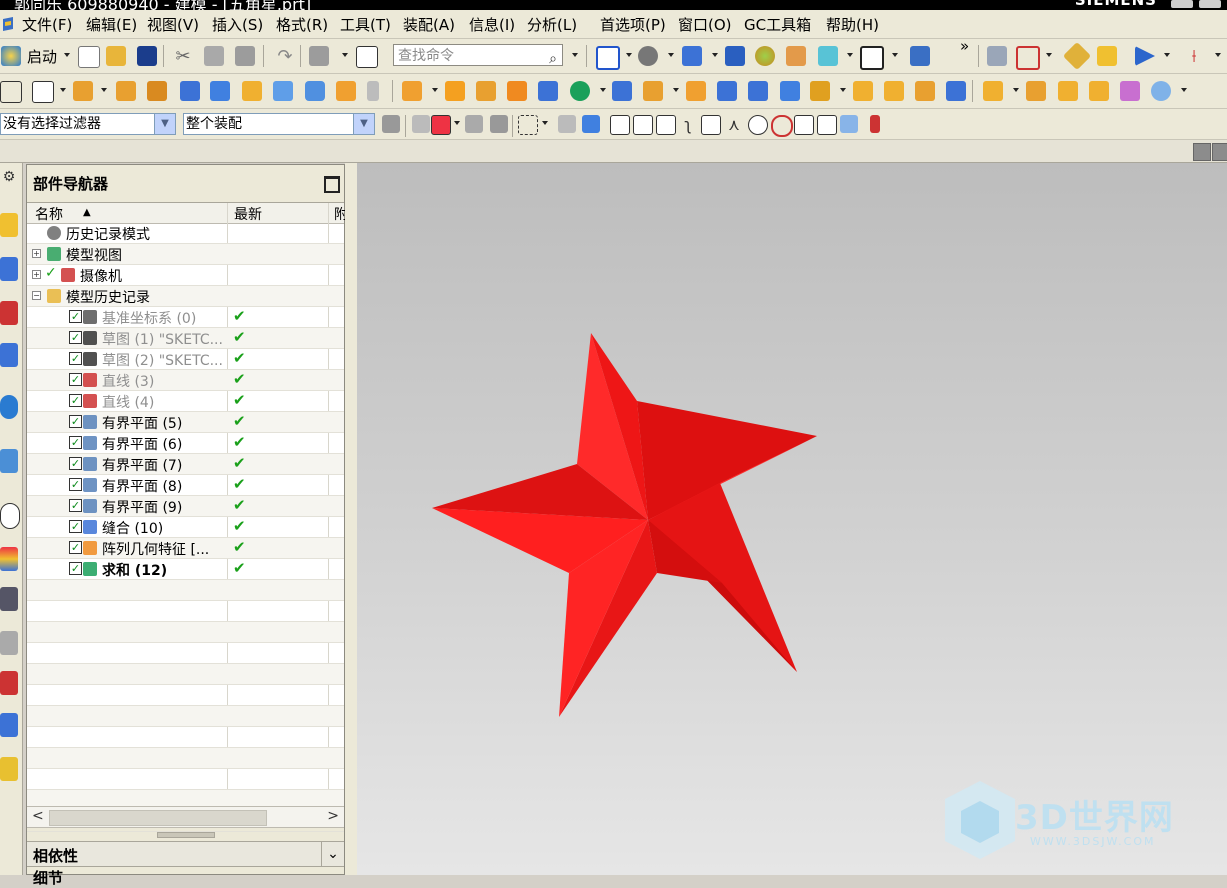  What do you see at coordinates (333, 816) in the screenshot?
I see `scroll-right-icon: >` at bounding box center [333, 816].